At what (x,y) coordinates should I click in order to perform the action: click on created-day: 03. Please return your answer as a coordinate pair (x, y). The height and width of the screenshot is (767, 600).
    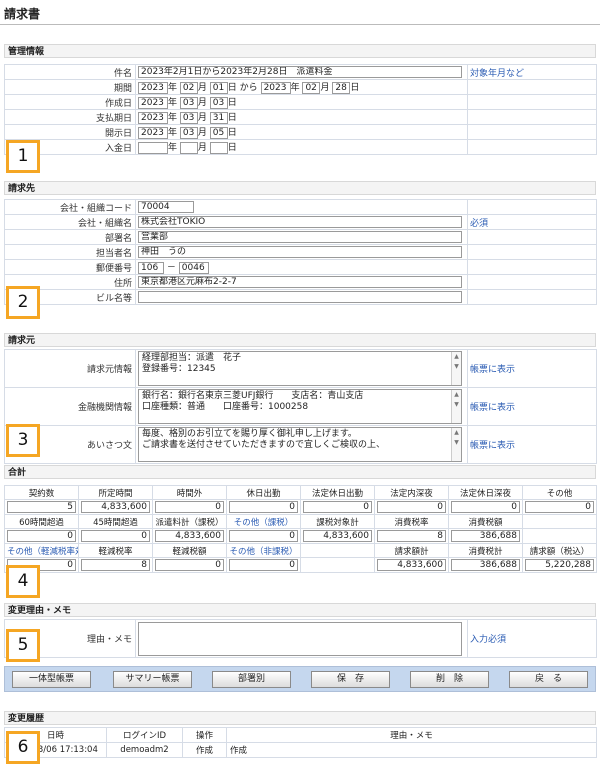
    Looking at the image, I should click on (218, 102).